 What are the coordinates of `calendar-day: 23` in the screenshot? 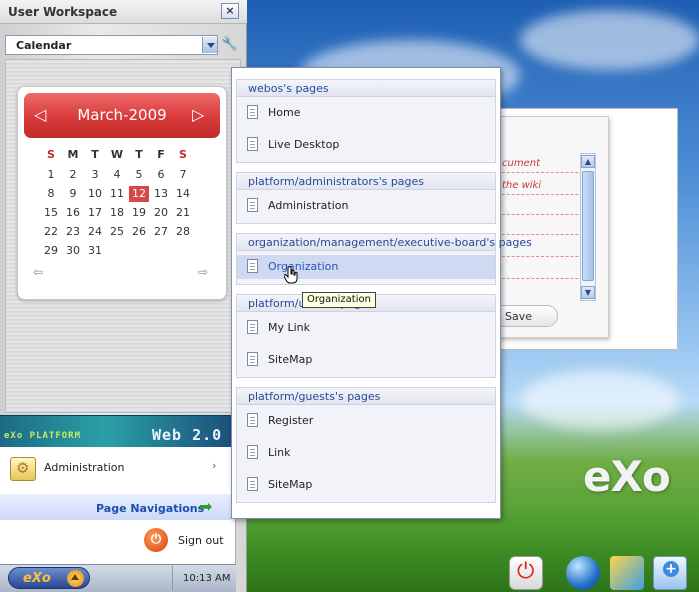 It's located at (73, 232).